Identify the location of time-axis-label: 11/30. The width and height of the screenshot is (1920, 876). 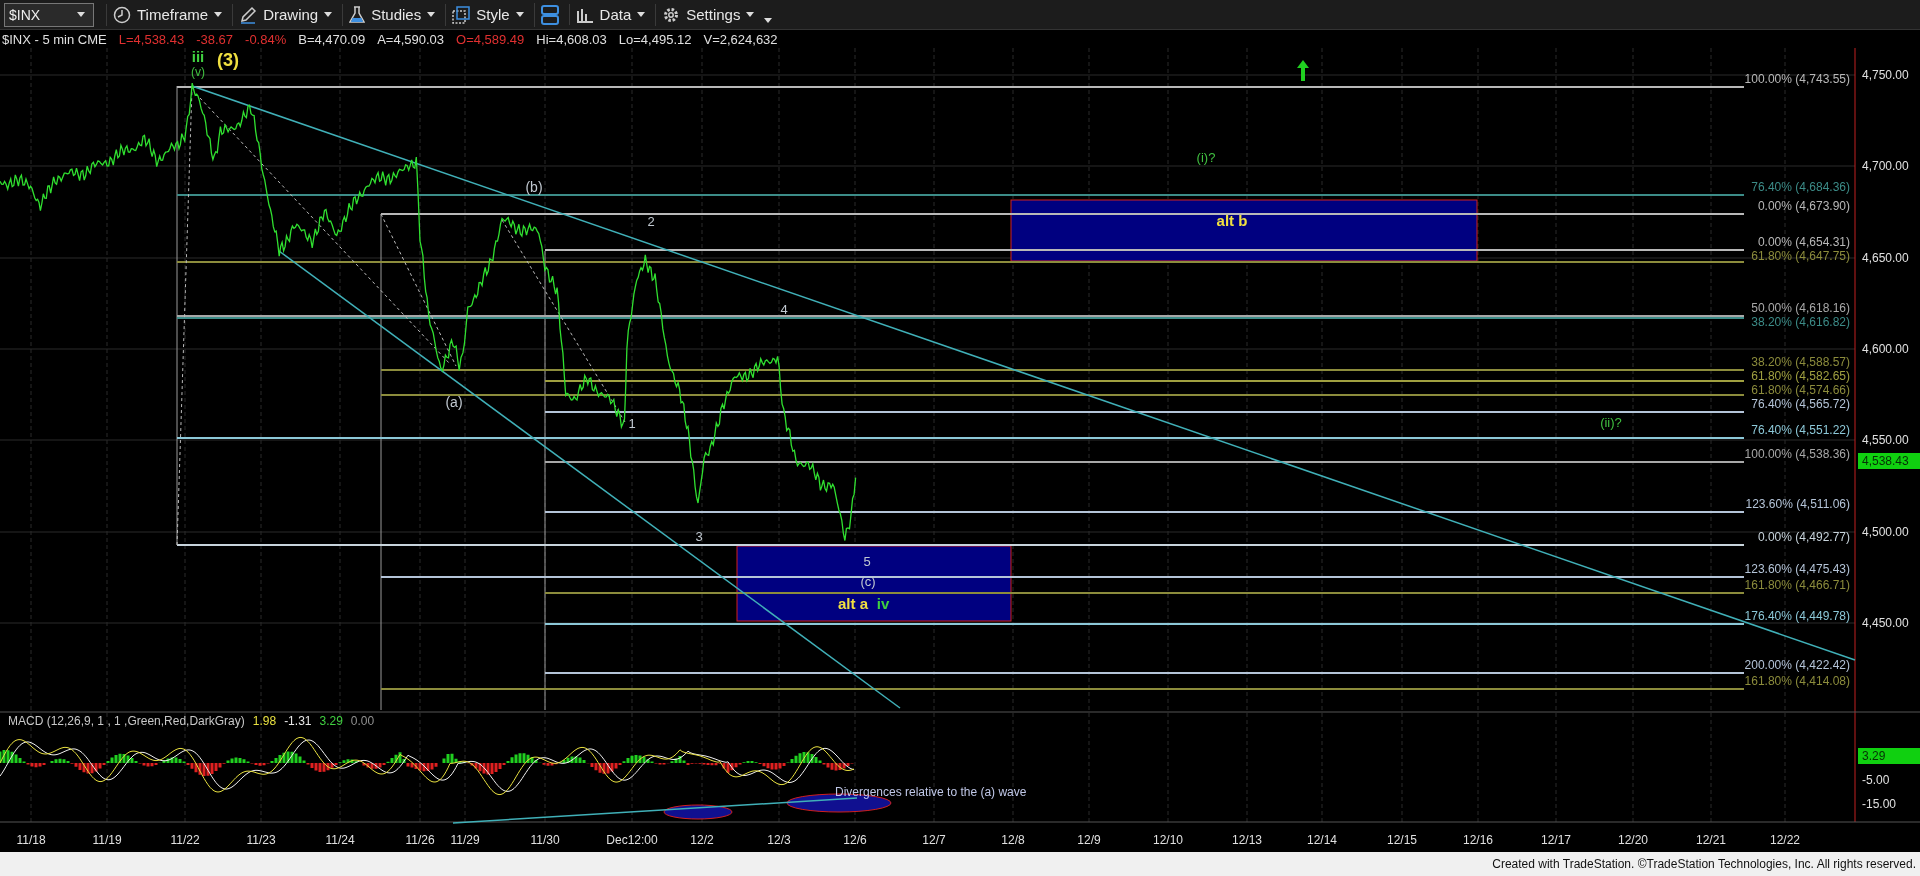
(545, 840).